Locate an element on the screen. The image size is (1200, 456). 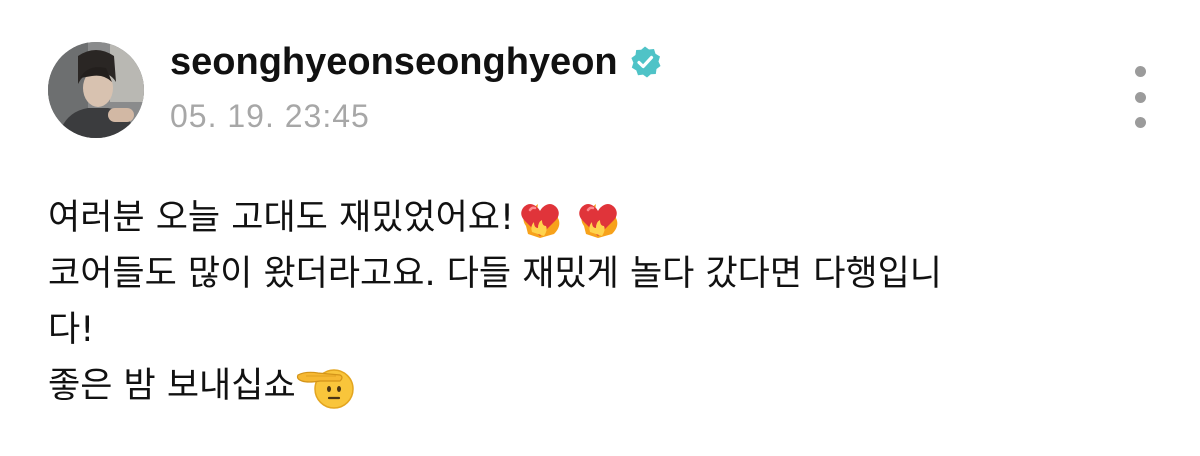
username: seonghyeonseonghyeon is located at coordinates (394, 62).